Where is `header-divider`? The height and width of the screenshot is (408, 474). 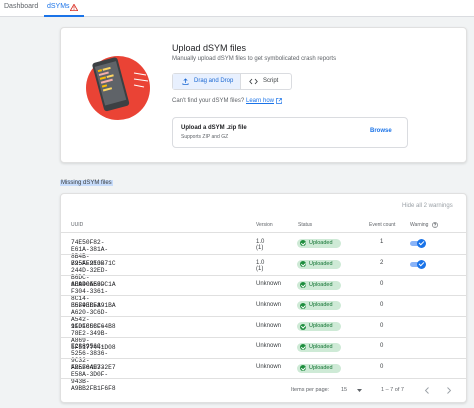 header-divider is located at coordinates (263, 232).